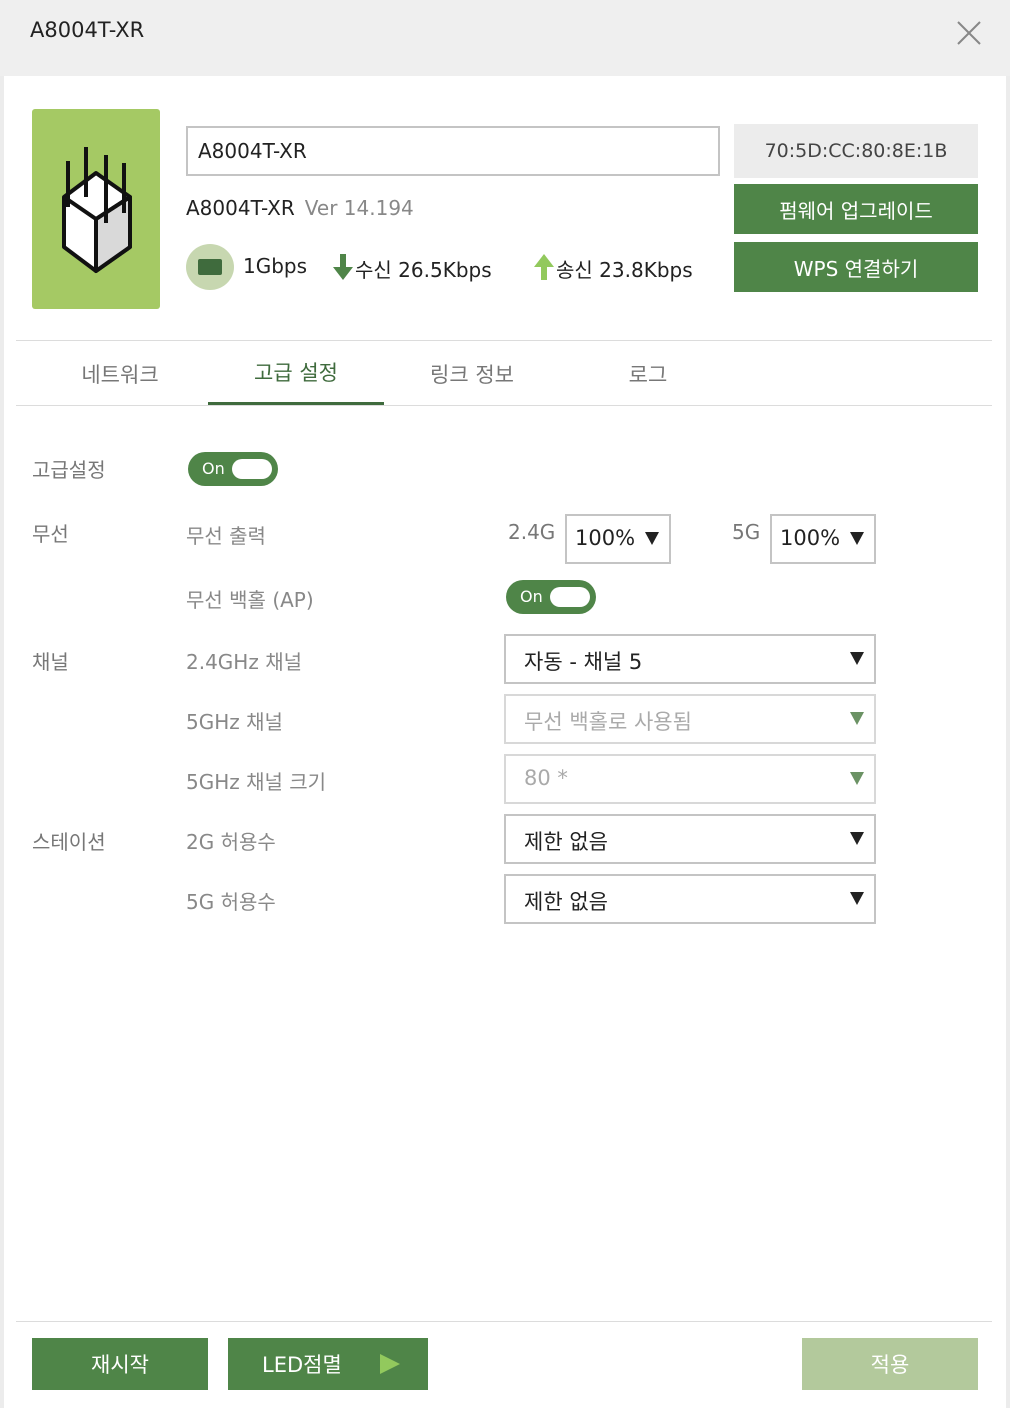 The image size is (1010, 1408). I want to click on arrow-up-icon, so click(544, 267).